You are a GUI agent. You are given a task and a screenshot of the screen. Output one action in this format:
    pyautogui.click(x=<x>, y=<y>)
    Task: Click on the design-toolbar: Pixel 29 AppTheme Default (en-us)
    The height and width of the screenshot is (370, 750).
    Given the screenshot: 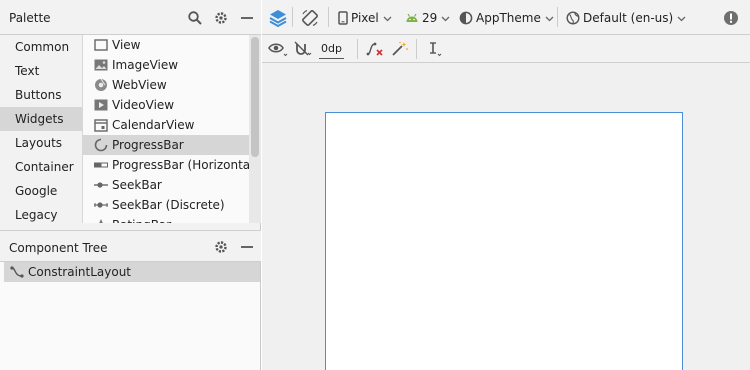 What is the action you would take?
    pyautogui.click(x=506, y=17)
    